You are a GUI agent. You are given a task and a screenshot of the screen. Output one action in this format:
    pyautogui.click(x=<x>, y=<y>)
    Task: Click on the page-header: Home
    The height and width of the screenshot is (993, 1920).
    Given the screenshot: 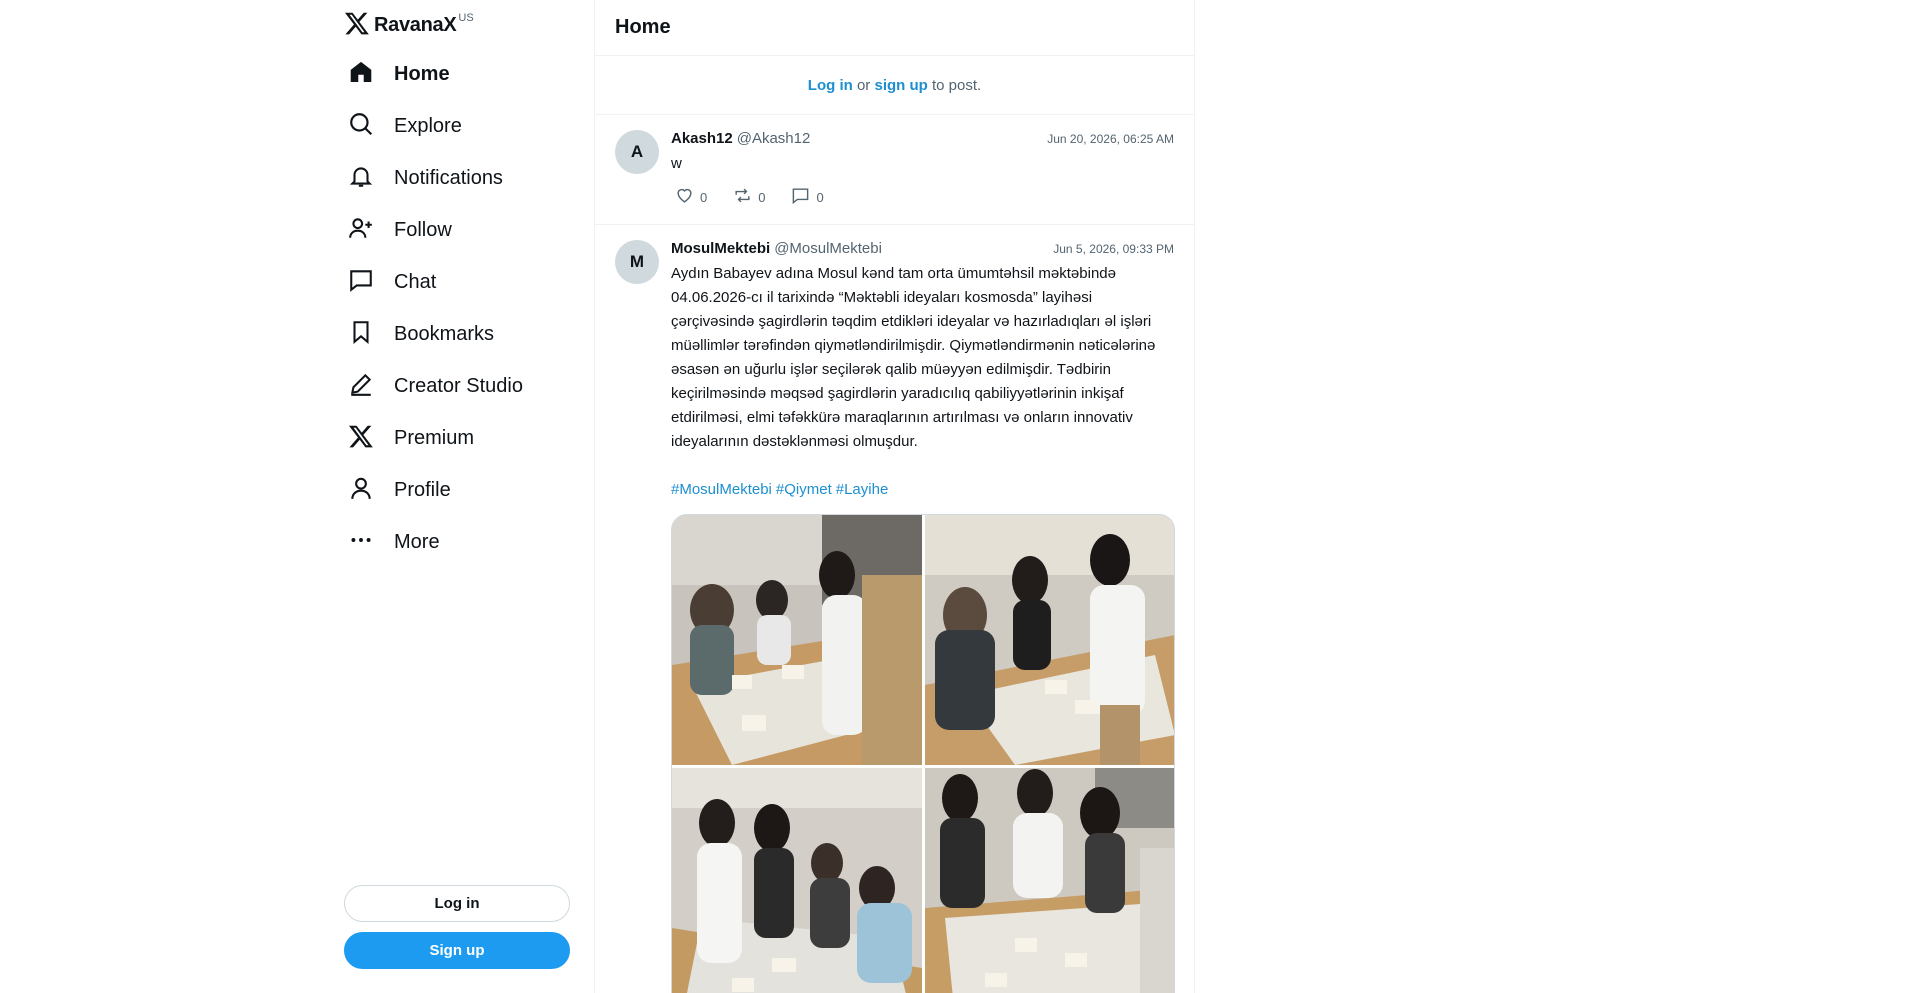 What is the action you would take?
    pyautogui.click(x=894, y=28)
    